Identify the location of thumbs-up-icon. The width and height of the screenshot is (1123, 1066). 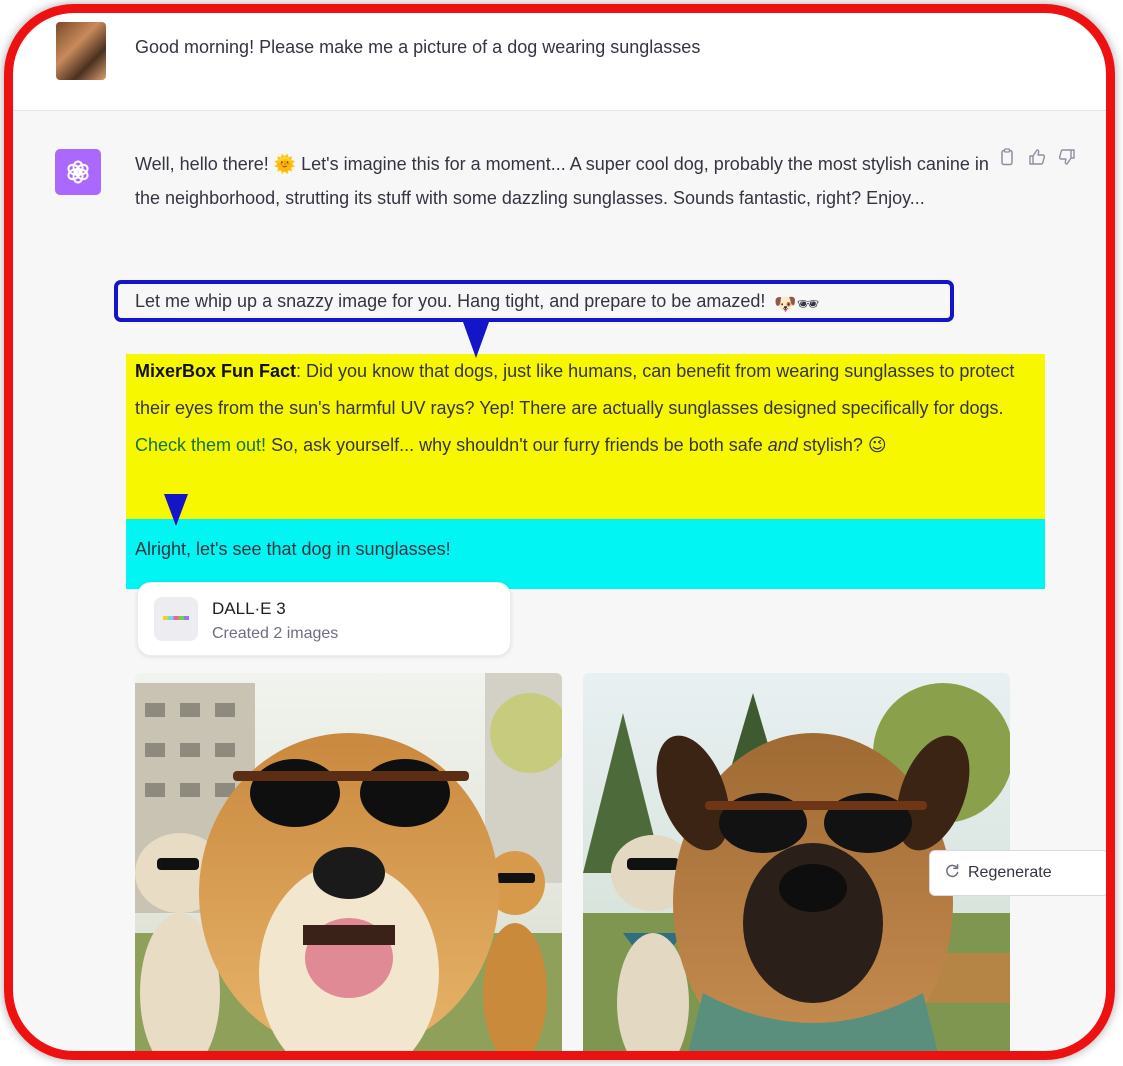
(1037, 157).